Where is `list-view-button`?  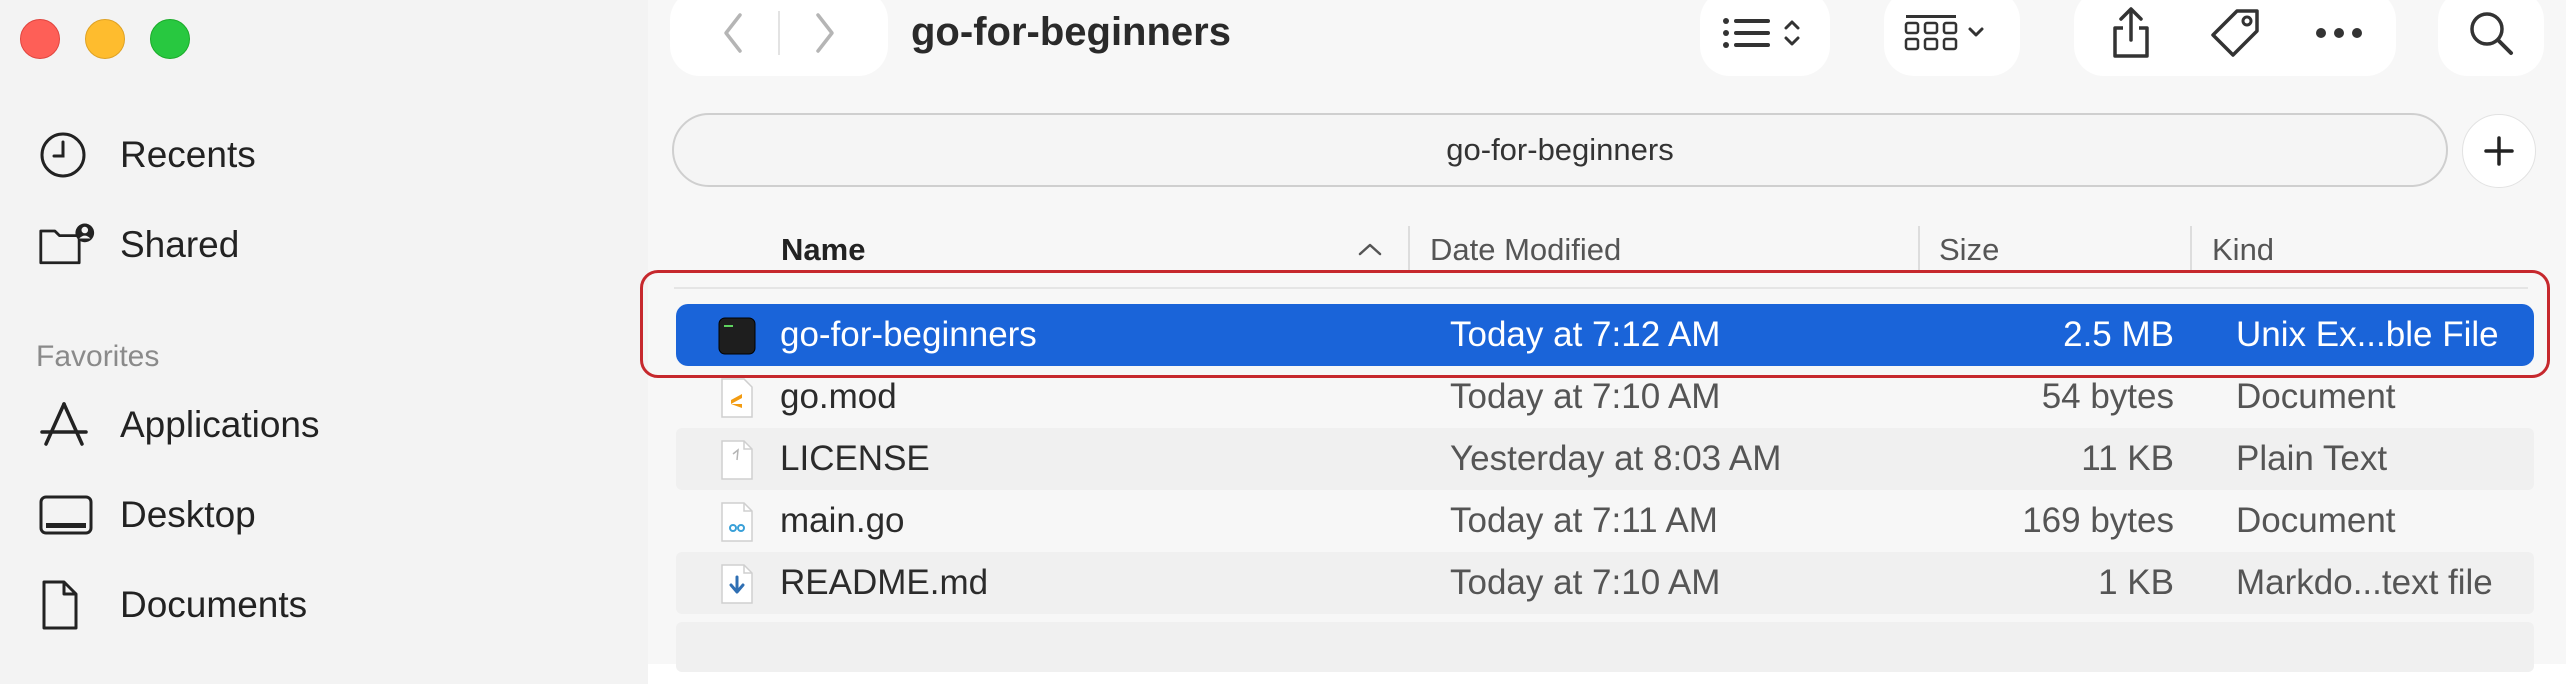
list-view-button is located at coordinates (1765, 38).